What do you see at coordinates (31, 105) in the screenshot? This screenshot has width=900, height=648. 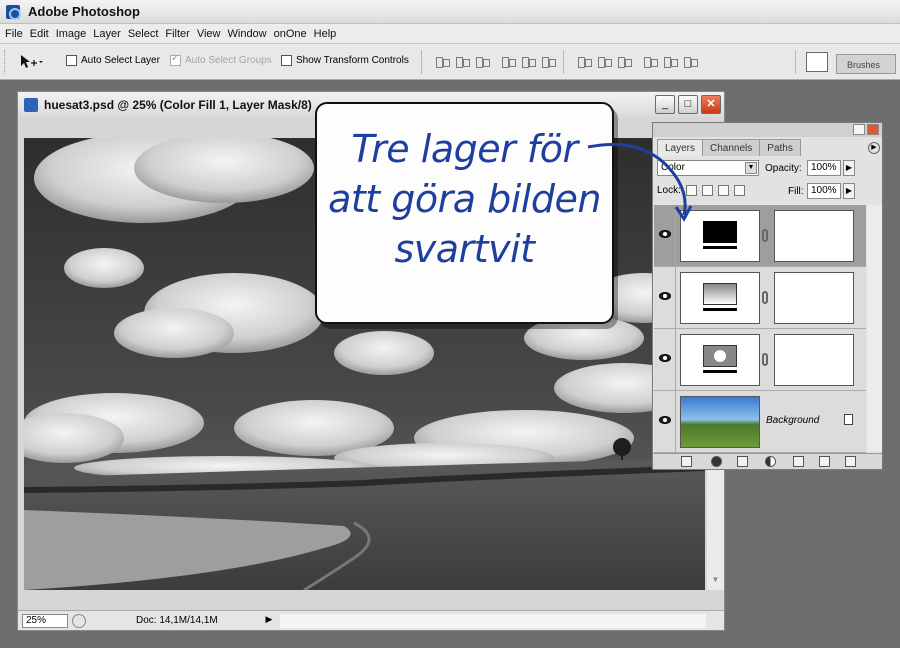 I see `document-icon` at bounding box center [31, 105].